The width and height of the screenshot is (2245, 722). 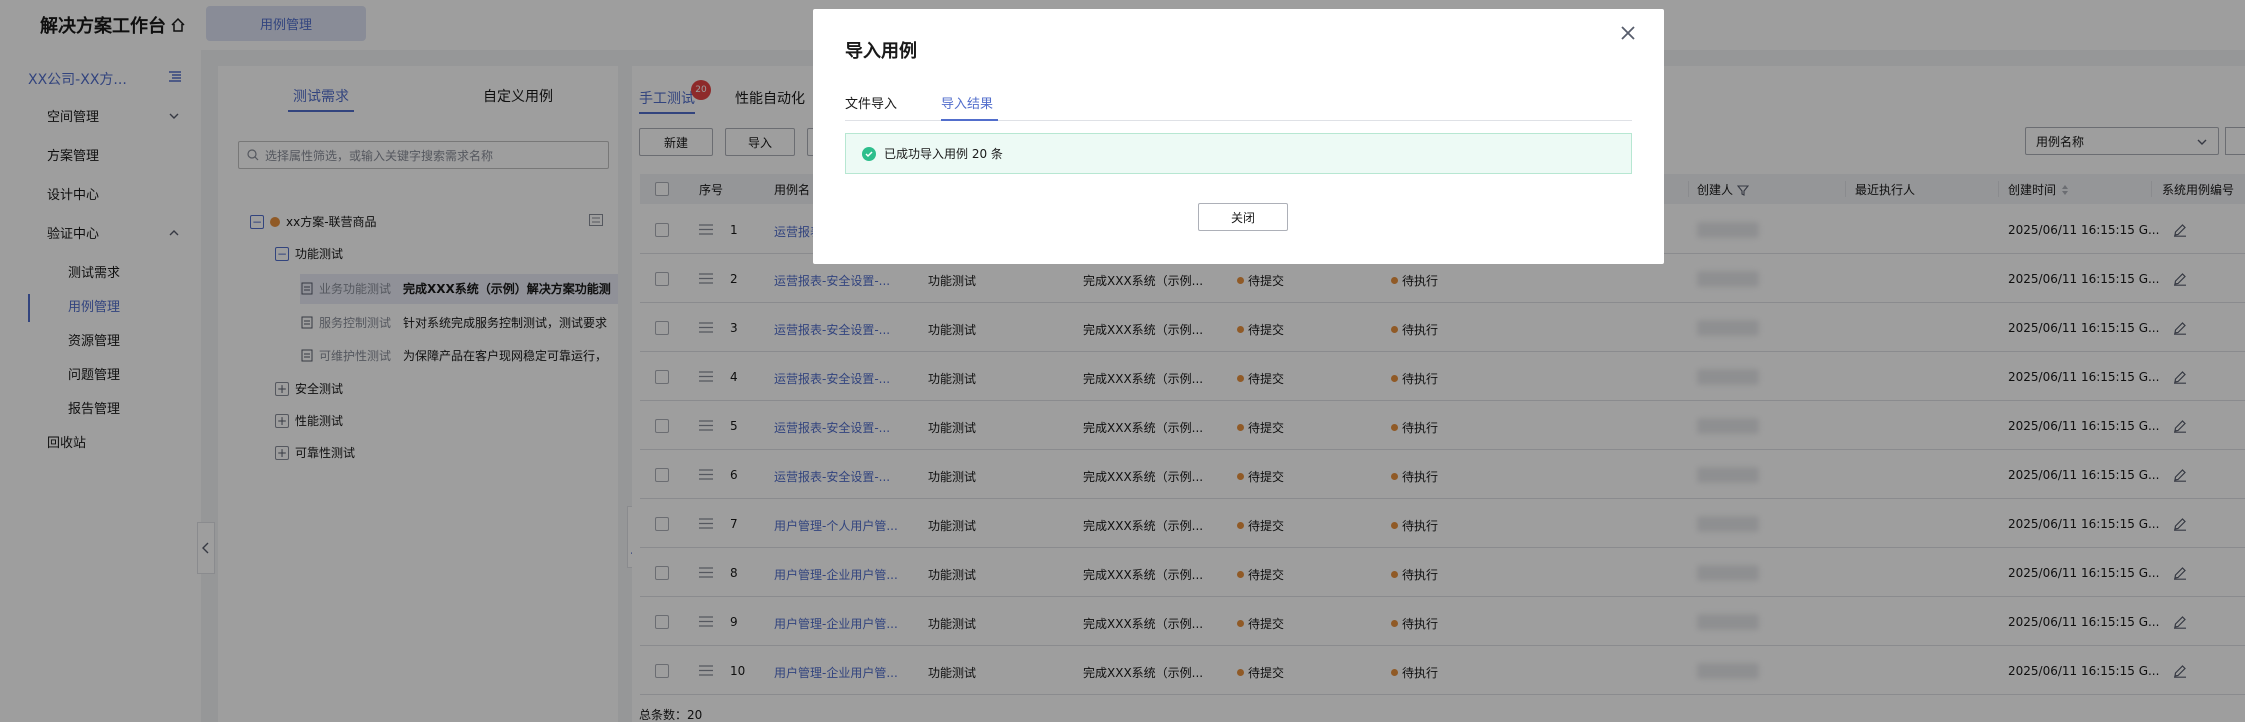 What do you see at coordinates (881, 51) in the screenshot?
I see `dialog-title: 导入用例` at bounding box center [881, 51].